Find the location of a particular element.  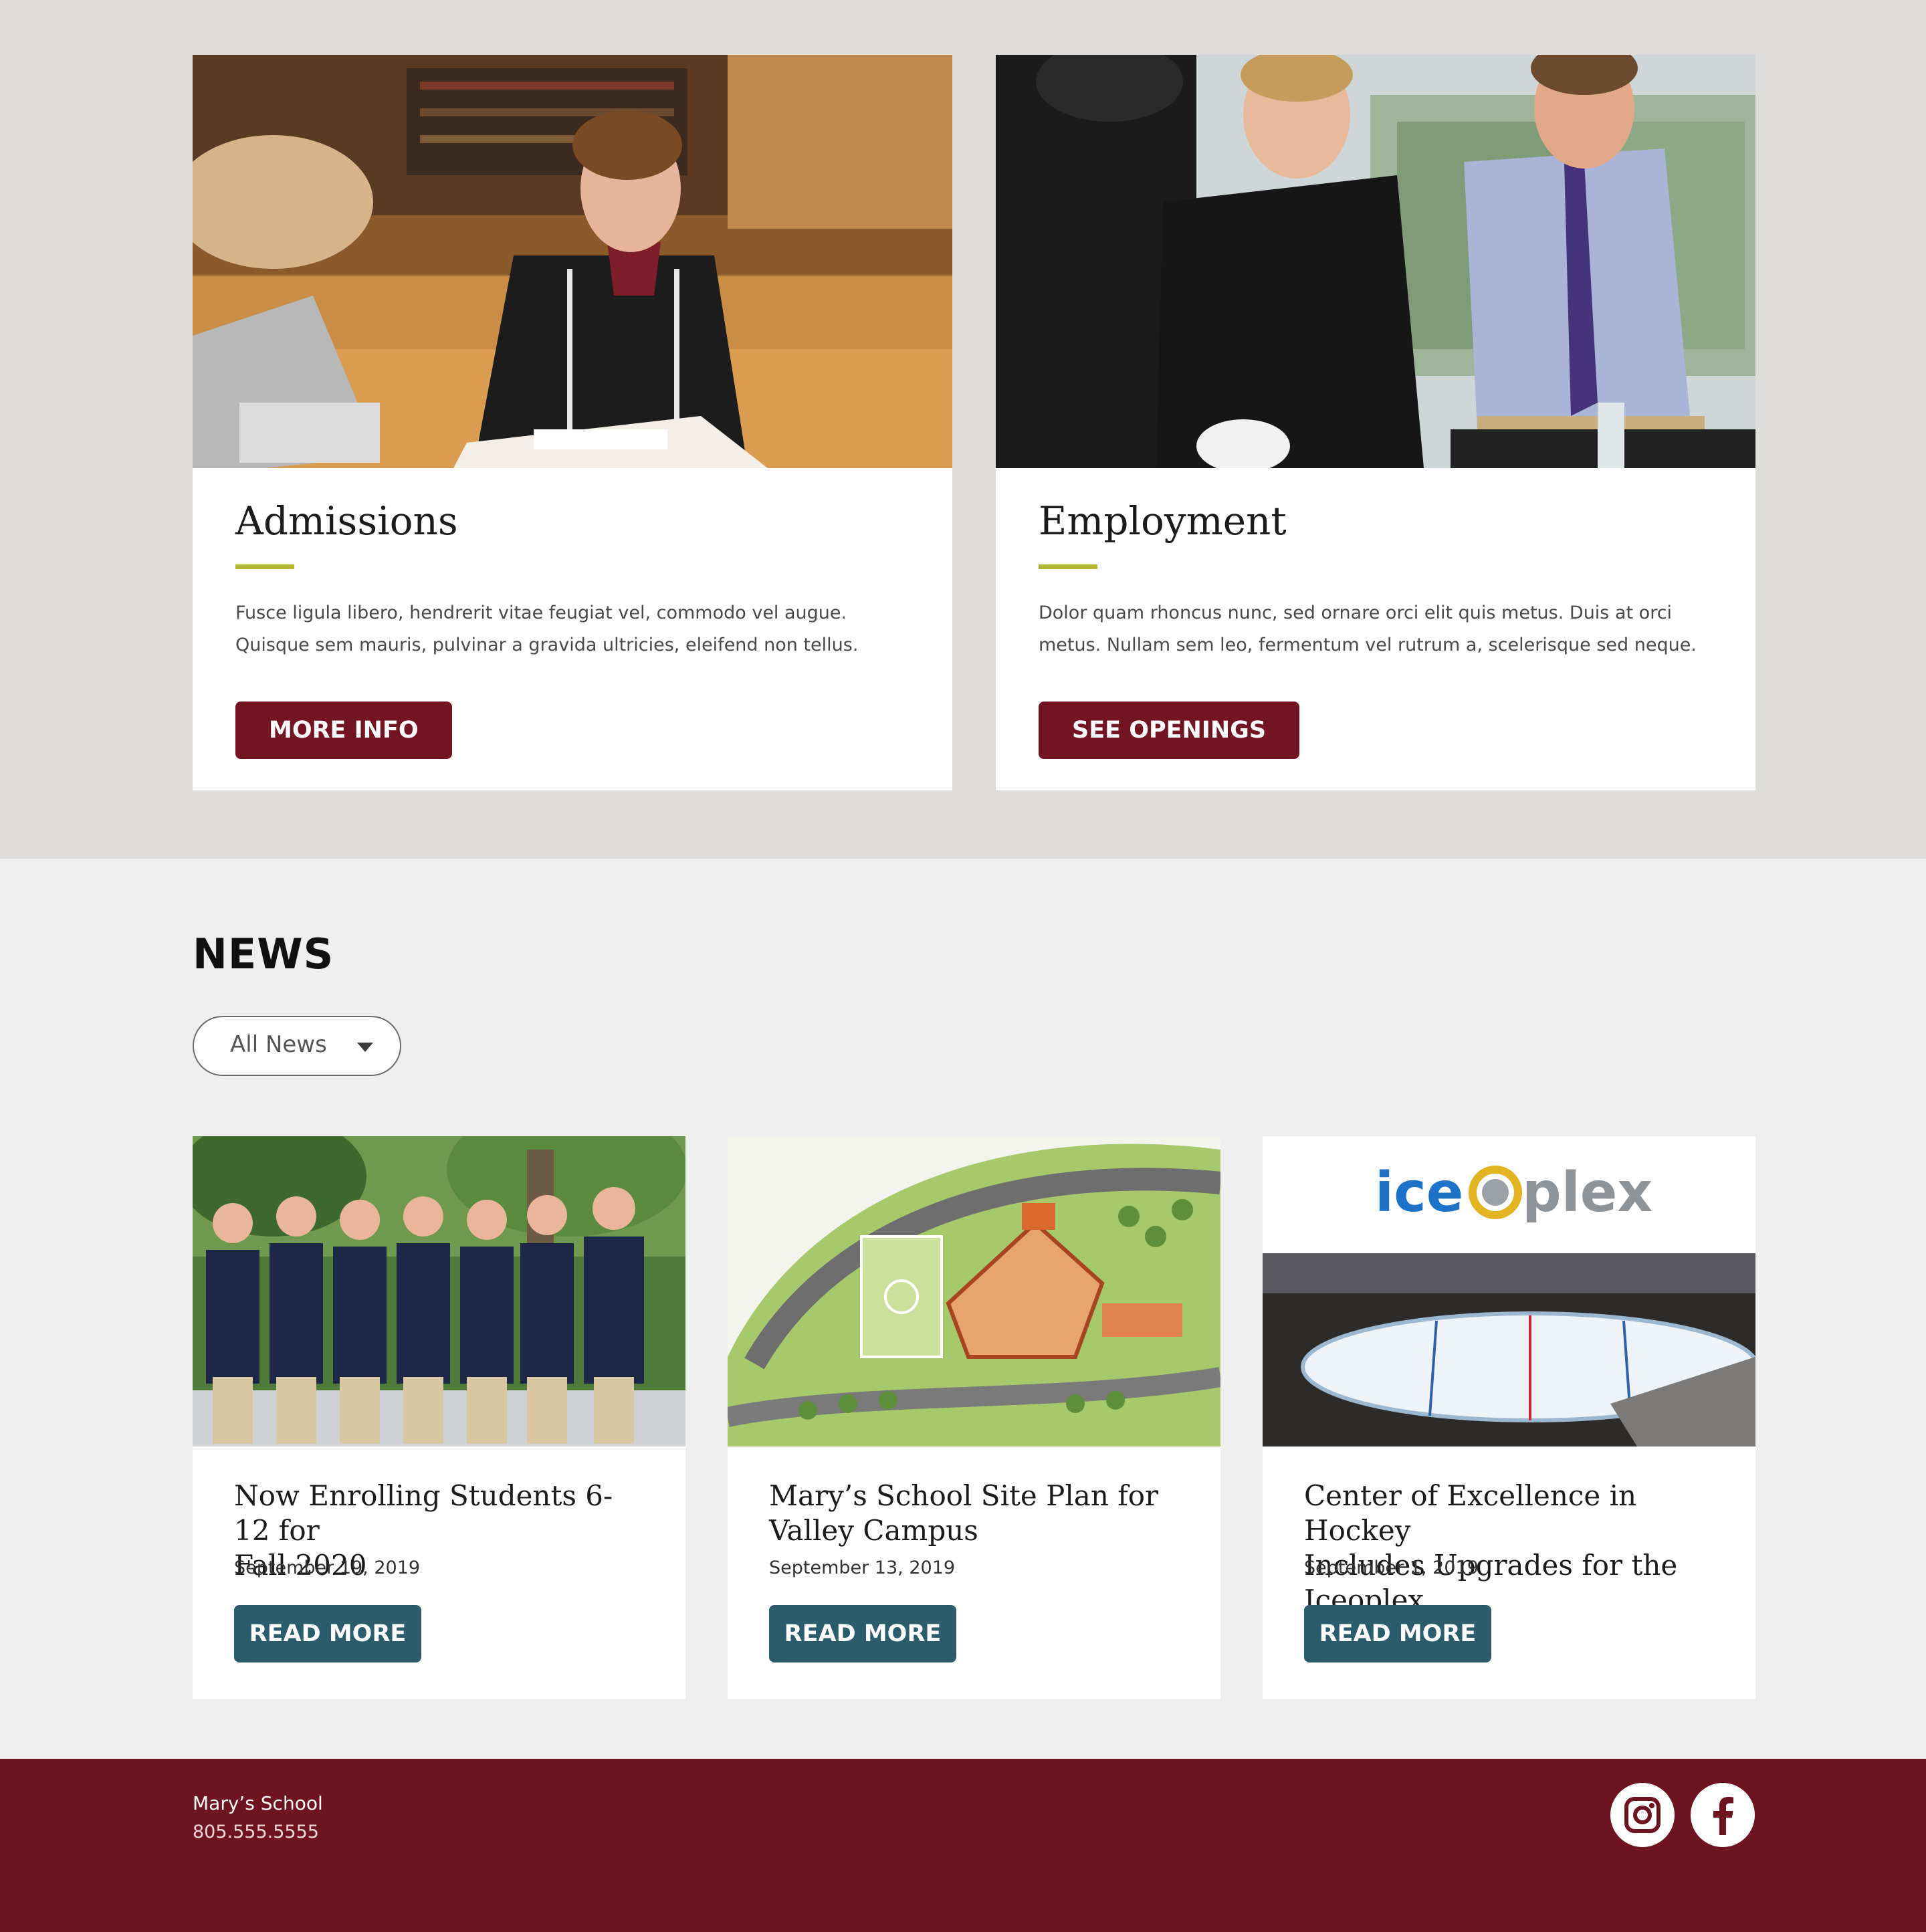

instagram-icon is located at coordinates (1642, 1815).